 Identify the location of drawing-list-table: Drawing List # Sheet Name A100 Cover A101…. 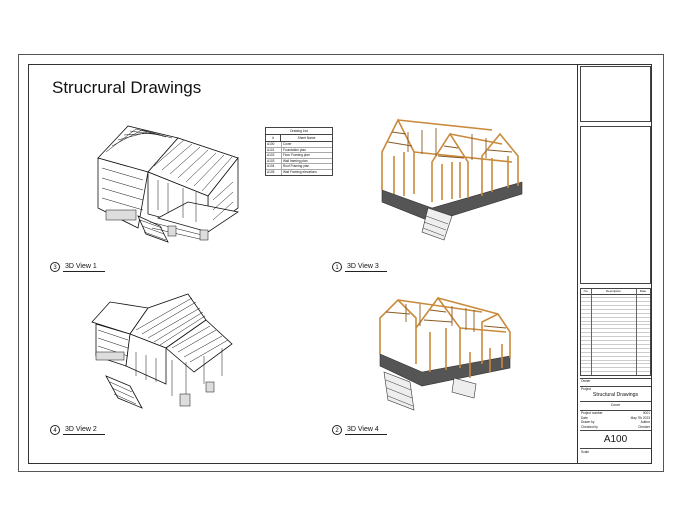
(299, 151).